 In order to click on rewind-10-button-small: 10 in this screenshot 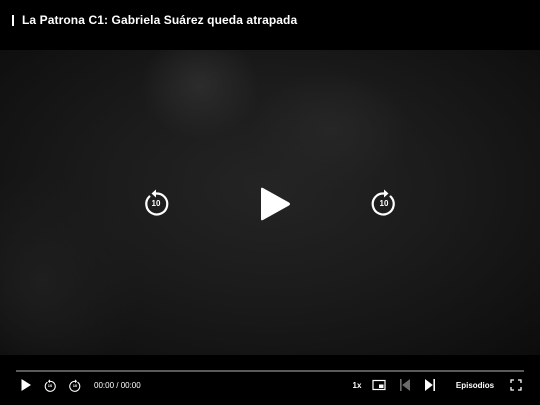, I will do `click(50, 385)`.